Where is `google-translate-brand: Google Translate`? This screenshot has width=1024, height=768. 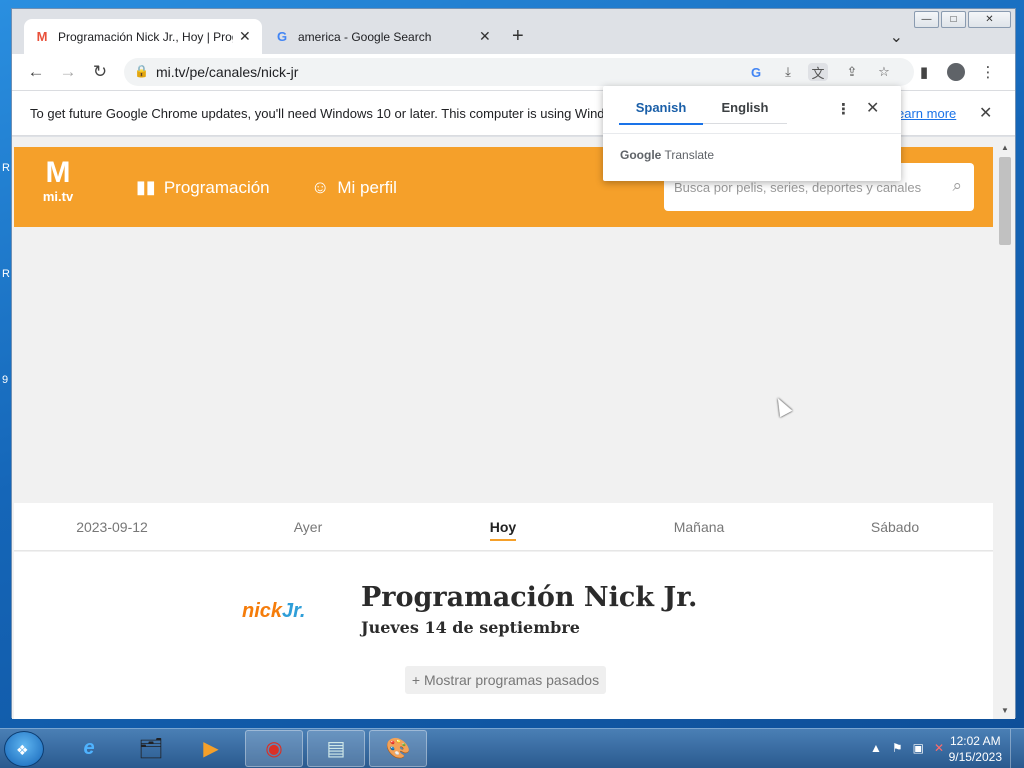
google-translate-brand: Google Translate is located at coordinates (667, 155).